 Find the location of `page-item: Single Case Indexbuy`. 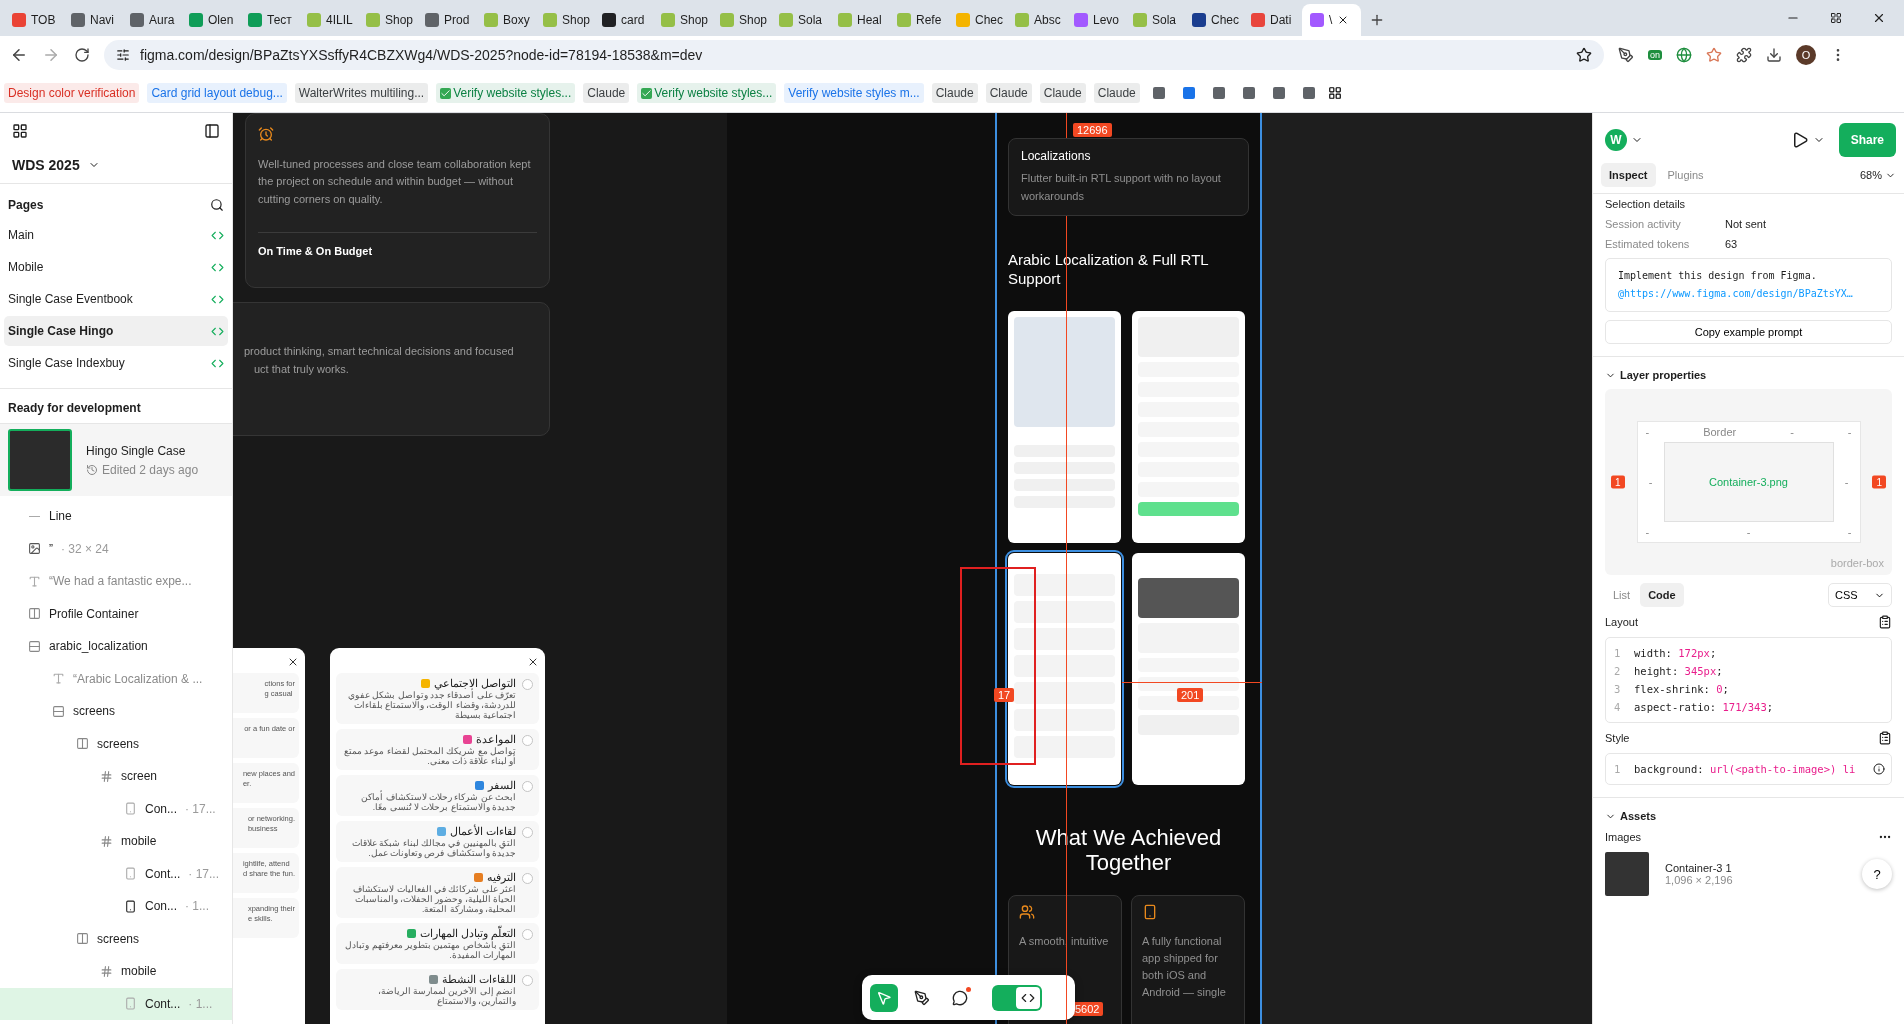

page-item: Single Case Indexbuy is located at coordinates (116, 363).